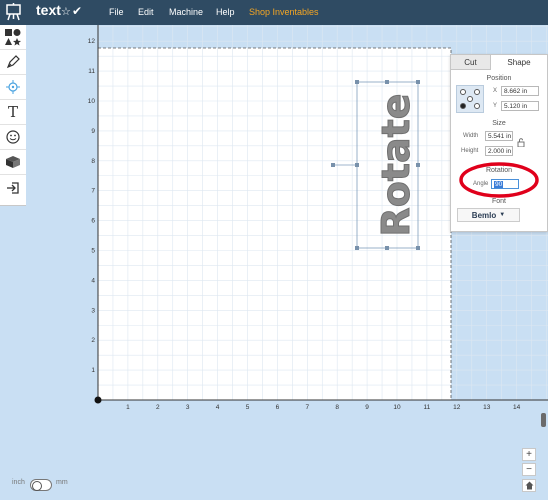 The height and width of the screenshot is (500, 548). I want to click on text-tool-icon: T, so click(12, 112).